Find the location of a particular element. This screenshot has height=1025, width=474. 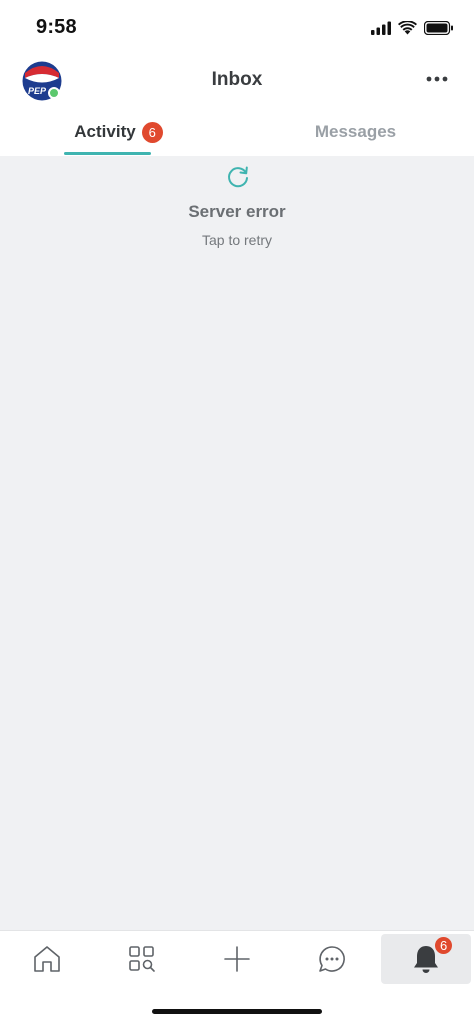

tabbar-create is located at coordinates (237, 959).